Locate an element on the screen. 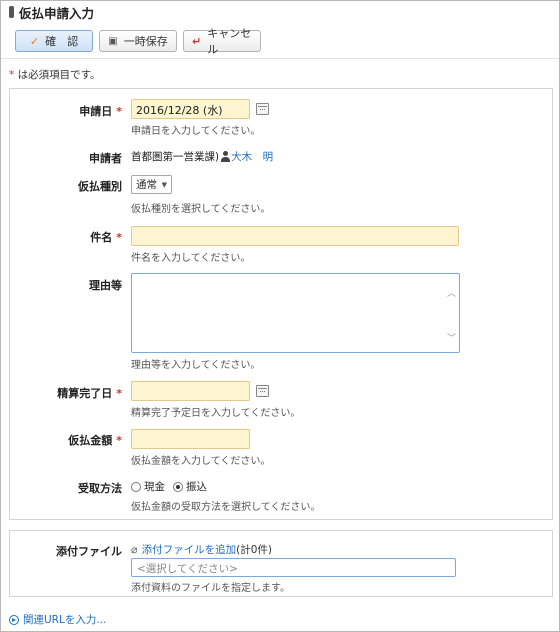 This screenshot has height=632, width=560. payment-type-hint: 仮払種別を選択してください。 is located at coordinates (201, 209).